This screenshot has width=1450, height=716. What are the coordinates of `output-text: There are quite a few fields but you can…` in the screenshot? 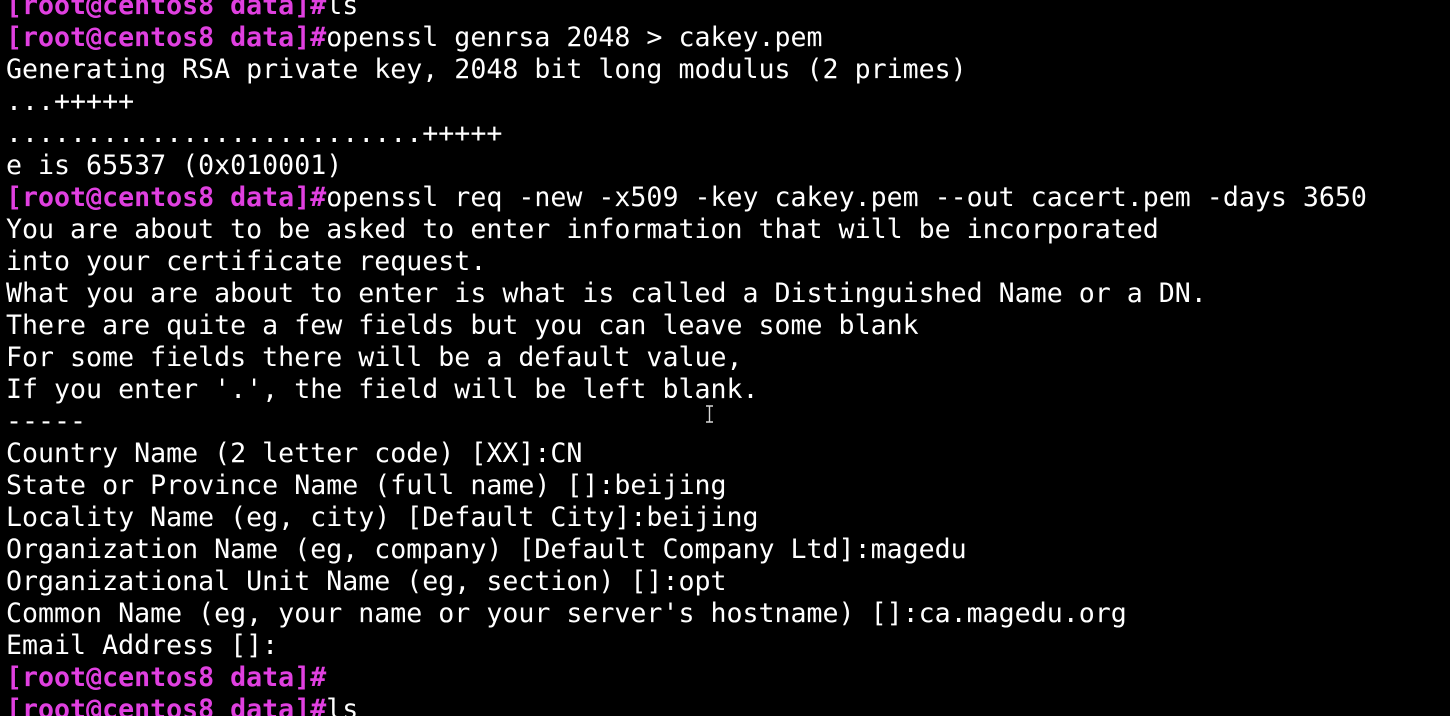 It's located at (462, 325).